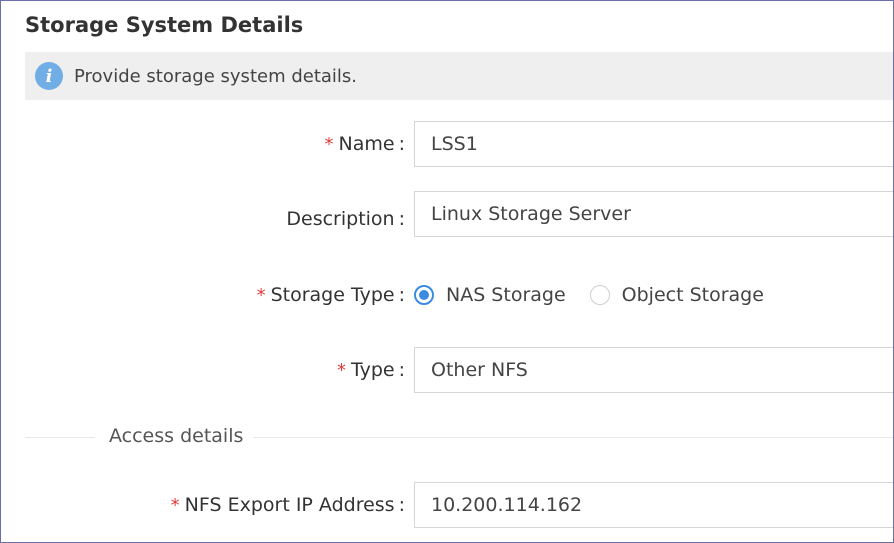 The height and width of the screenshot is (543, 894). I want to click on storage-type-radio-group: NAS Storage Object Storage, so click(601, 295).